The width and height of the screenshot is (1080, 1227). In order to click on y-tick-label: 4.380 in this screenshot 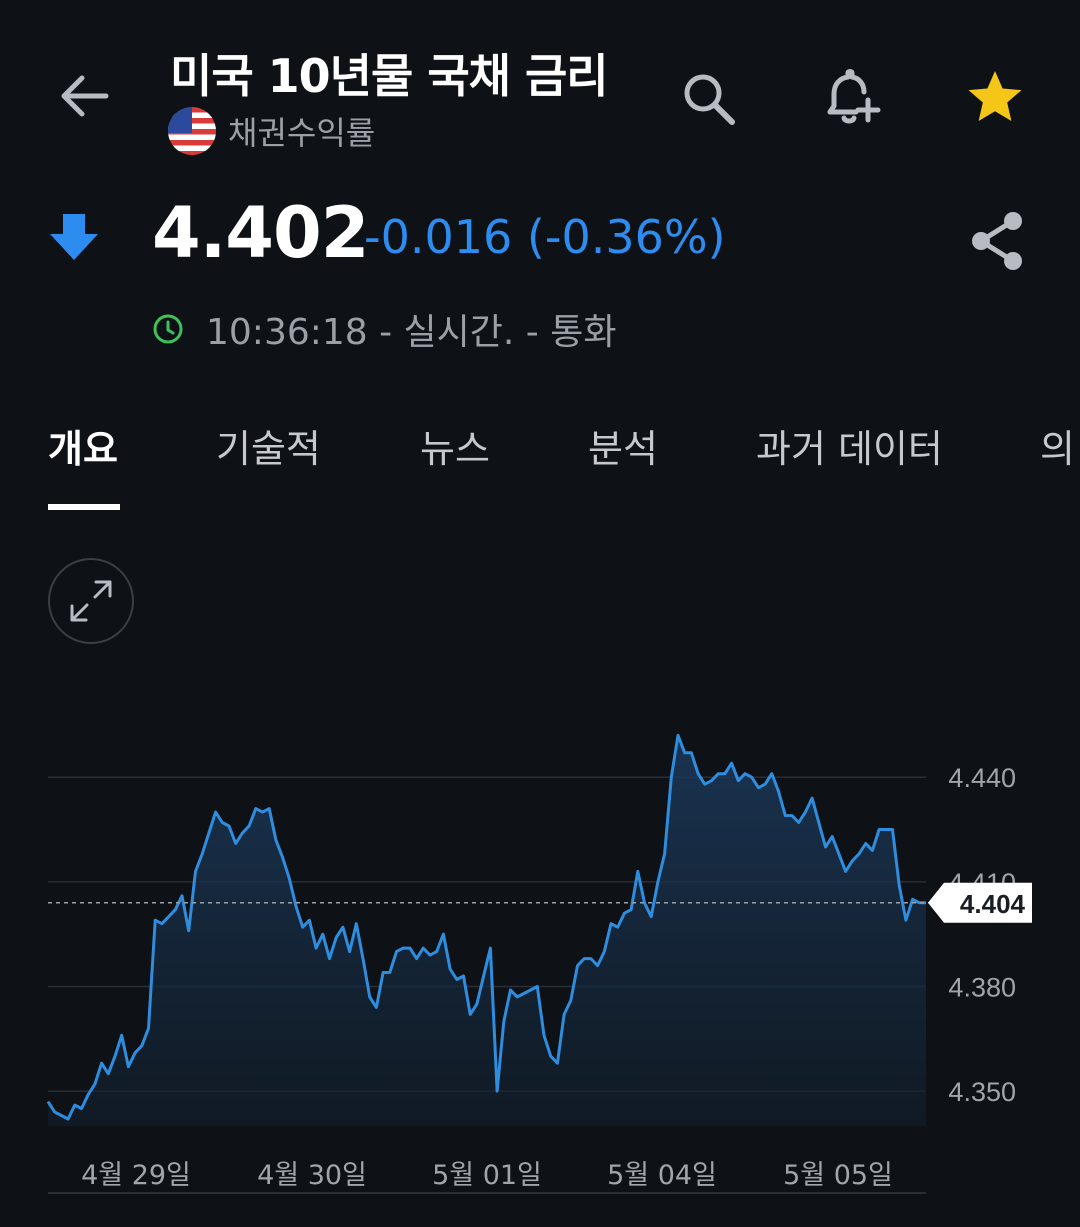, I will do `click(982, 987)`.